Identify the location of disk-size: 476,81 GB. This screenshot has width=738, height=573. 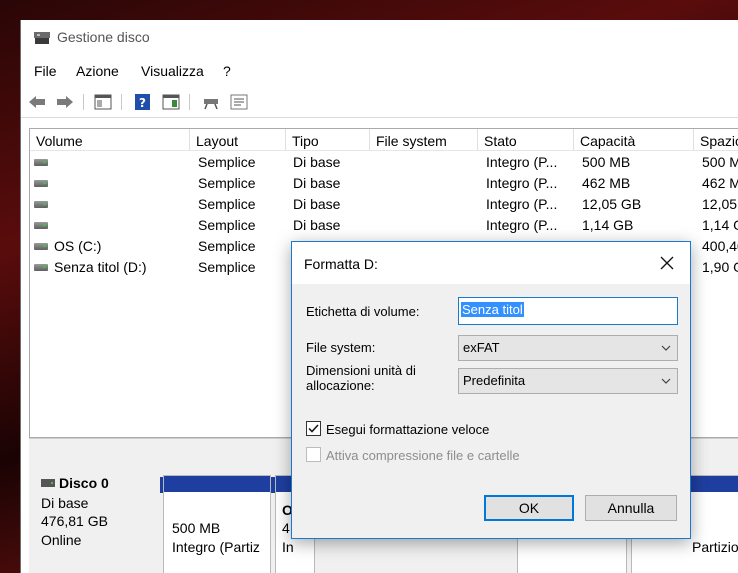
(74, 521).